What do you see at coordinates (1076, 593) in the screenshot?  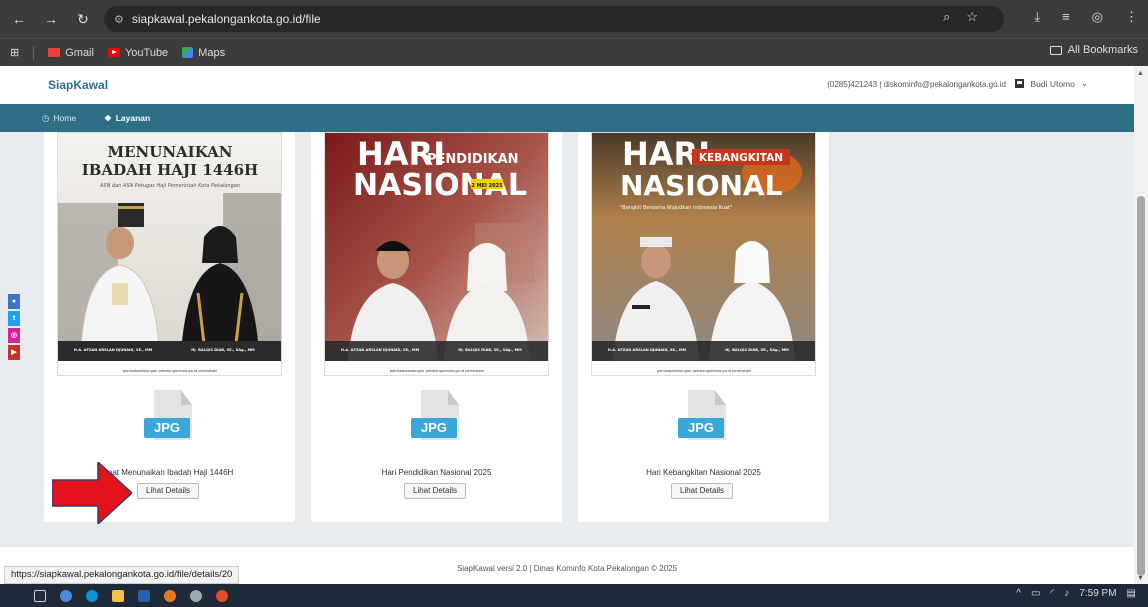 I see `system-tray: ^ ▭ ◜ ♪ 7:59 PM ▤` at bounding box center [1076, 593].